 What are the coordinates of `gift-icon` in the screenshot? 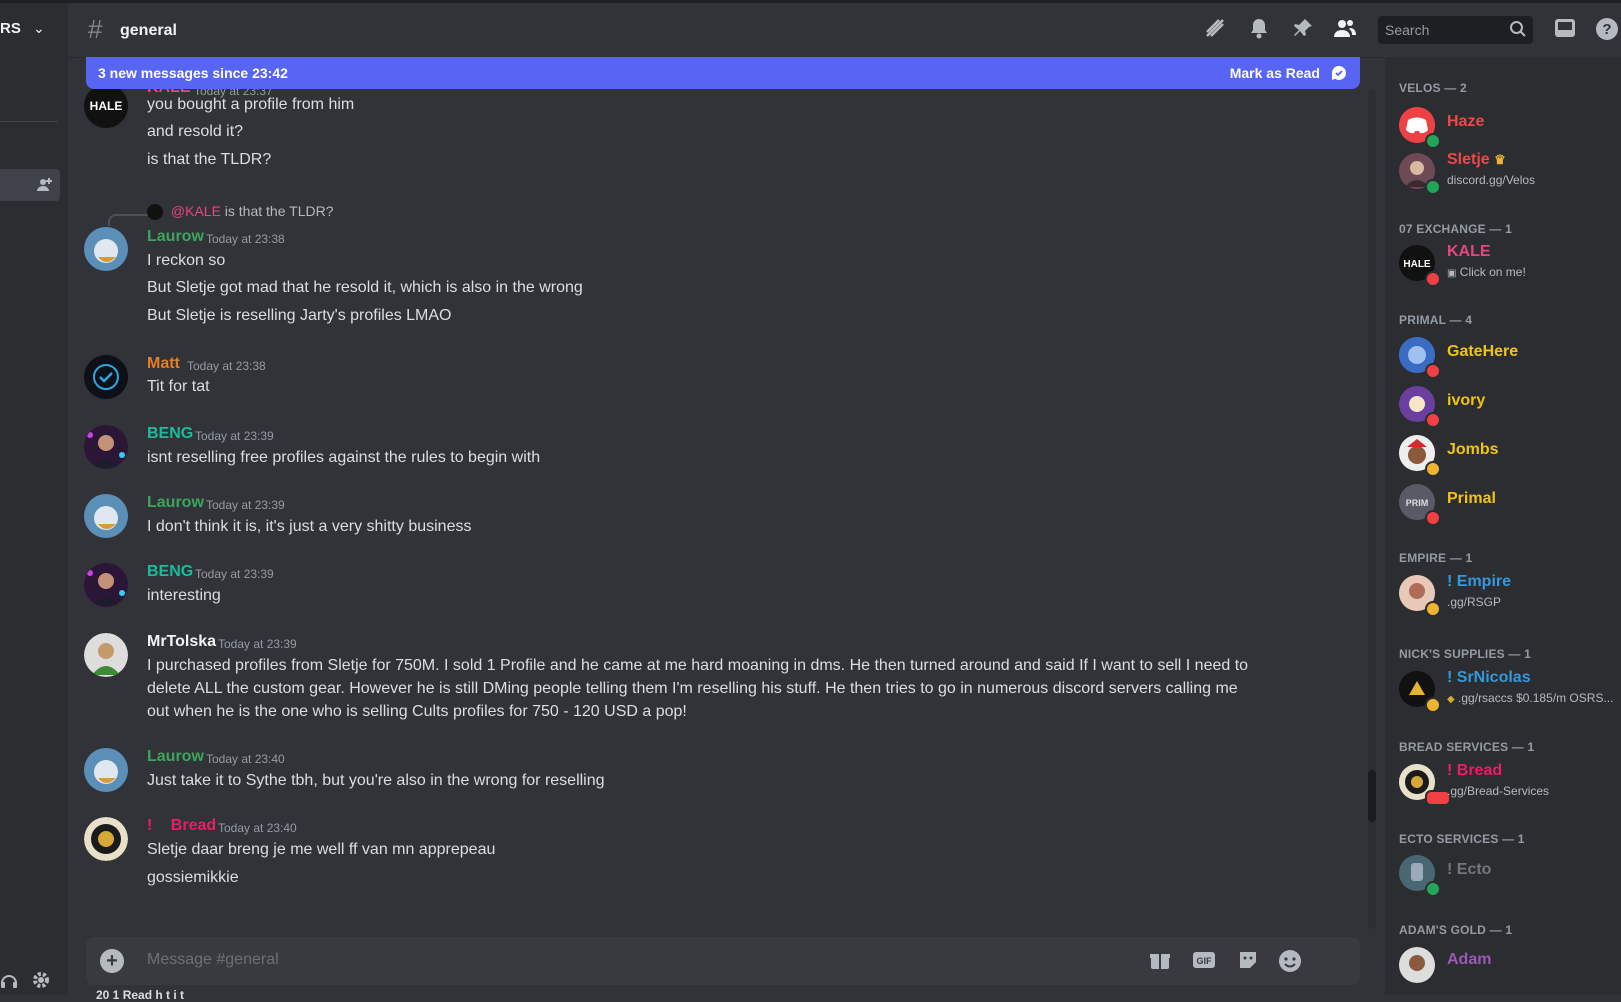 It's located at (1160, 961).